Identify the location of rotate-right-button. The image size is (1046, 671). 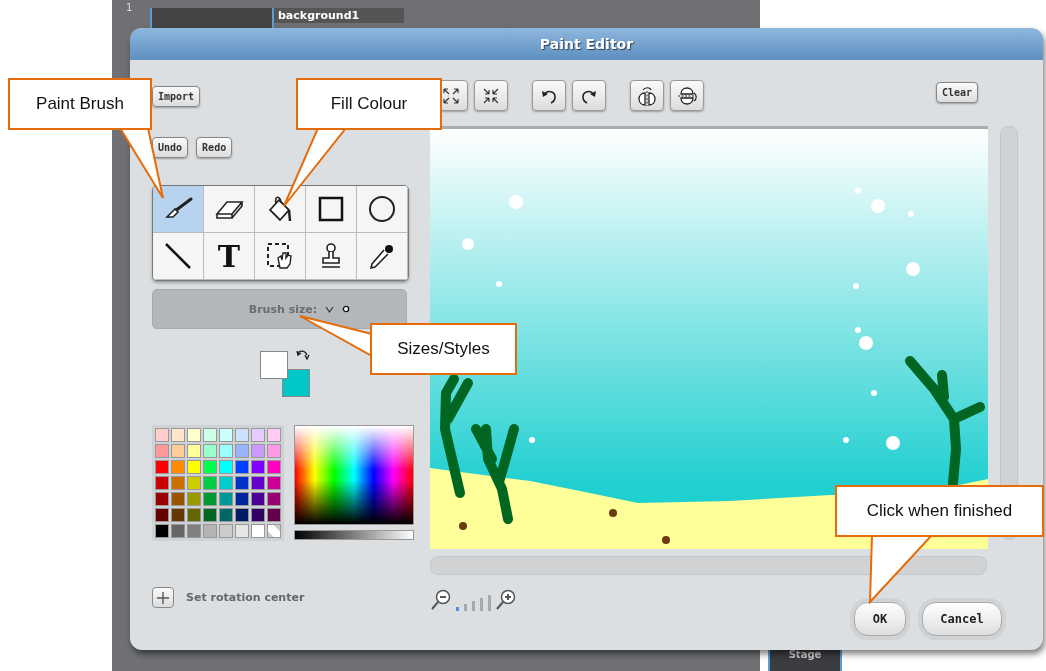
(589, 95).